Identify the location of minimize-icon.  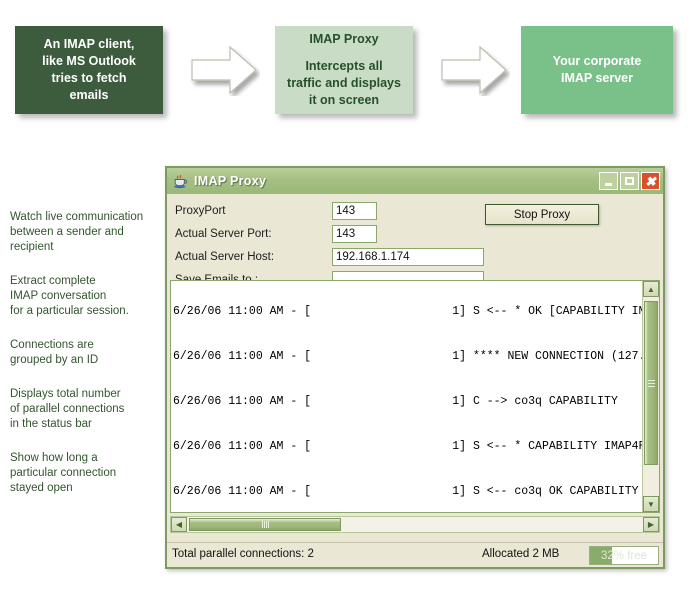
(608, 181).